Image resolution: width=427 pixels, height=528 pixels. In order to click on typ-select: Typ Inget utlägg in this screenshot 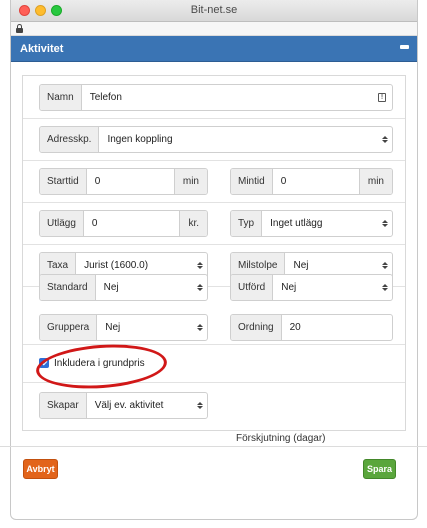, I will do `click(311, 223)`.